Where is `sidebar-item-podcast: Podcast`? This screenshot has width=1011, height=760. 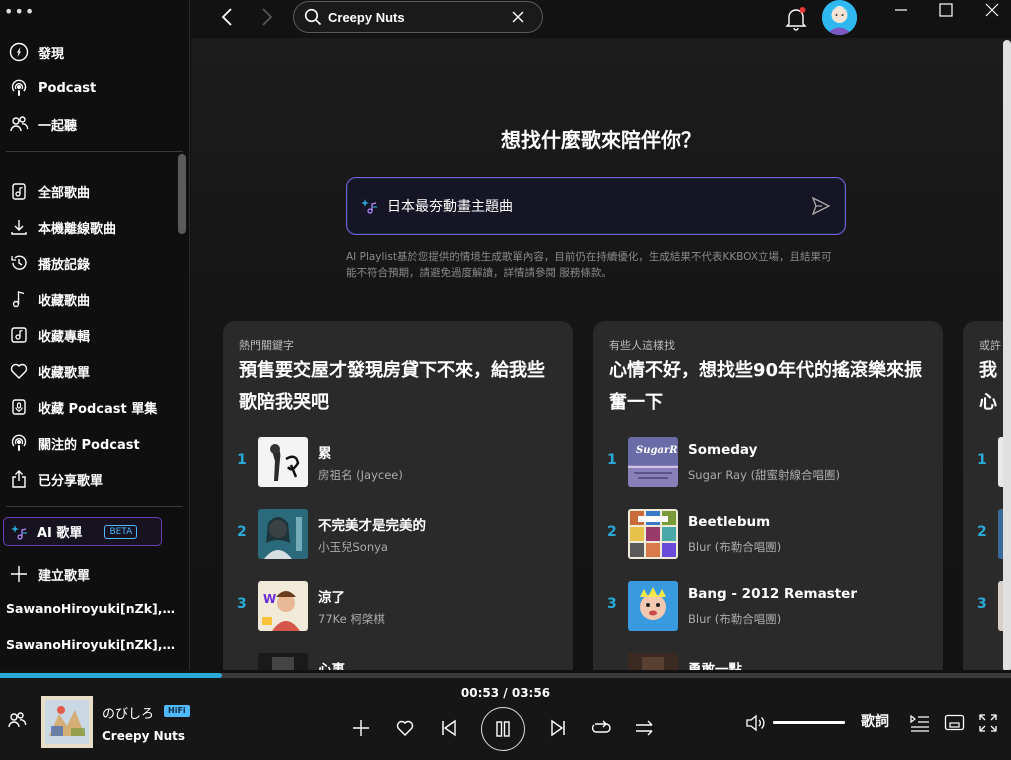 sidebar-item-podcast: Podcast is located at coordinates (87, 88).